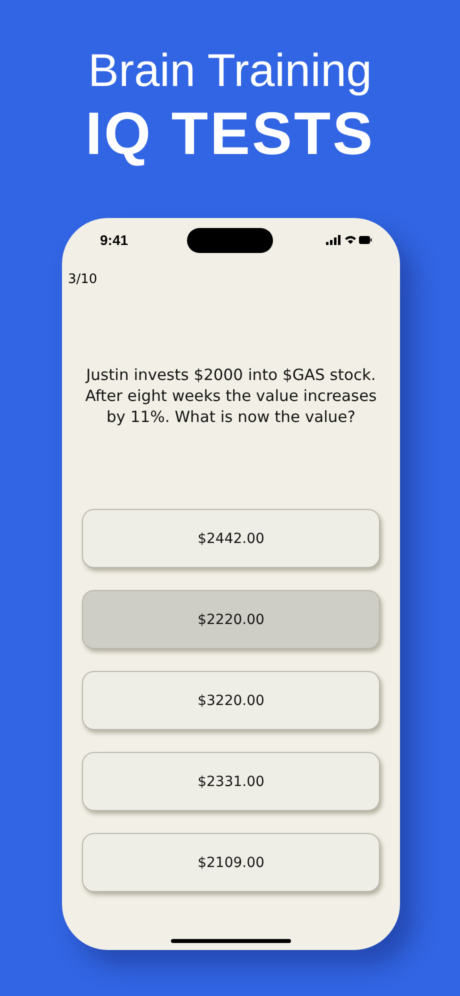 The image size is (460, 996). Describe the element at coordinates (231, 781) in the screenshot. I see `answer-button: $2331.00` at that location.